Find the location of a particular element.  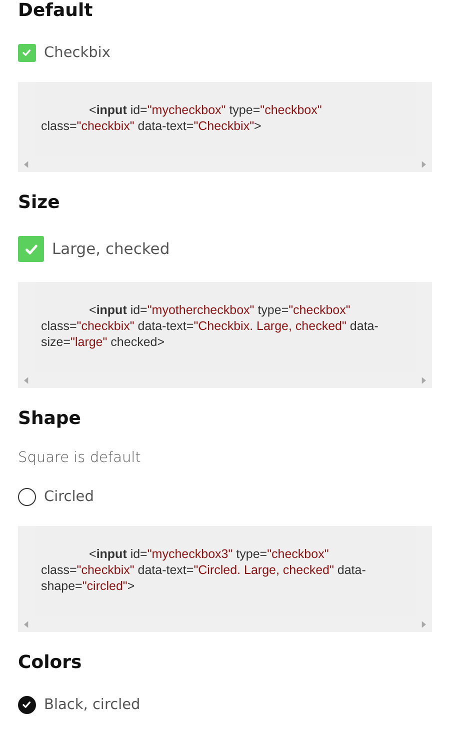

checkbox-label: Checkbix is located at coordinates (77, 53).